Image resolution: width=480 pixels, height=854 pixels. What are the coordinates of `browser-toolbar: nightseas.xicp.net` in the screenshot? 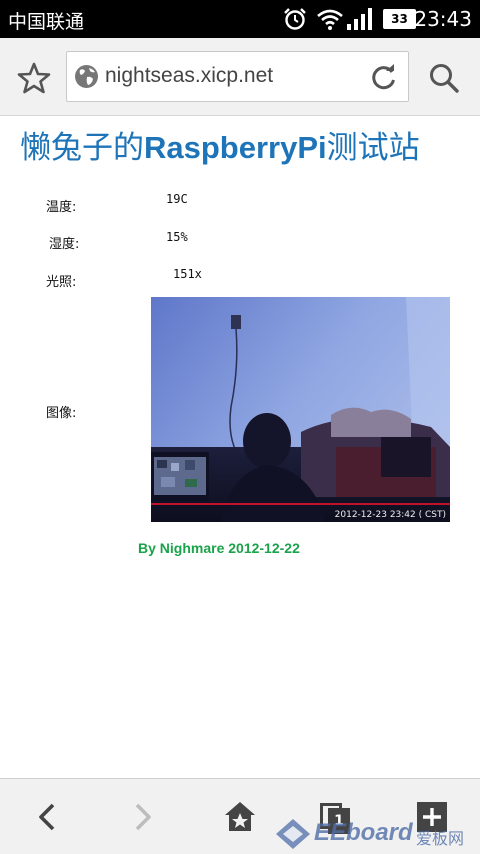 It's located at (240, 77).